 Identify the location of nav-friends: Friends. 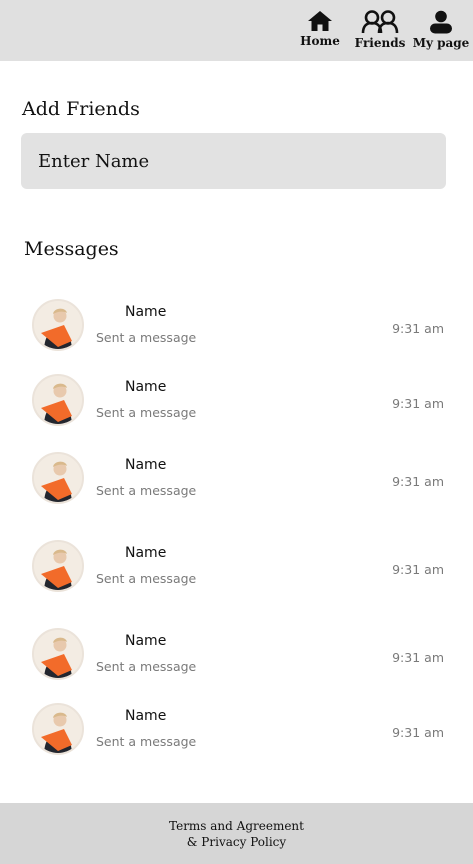
(380, 30).